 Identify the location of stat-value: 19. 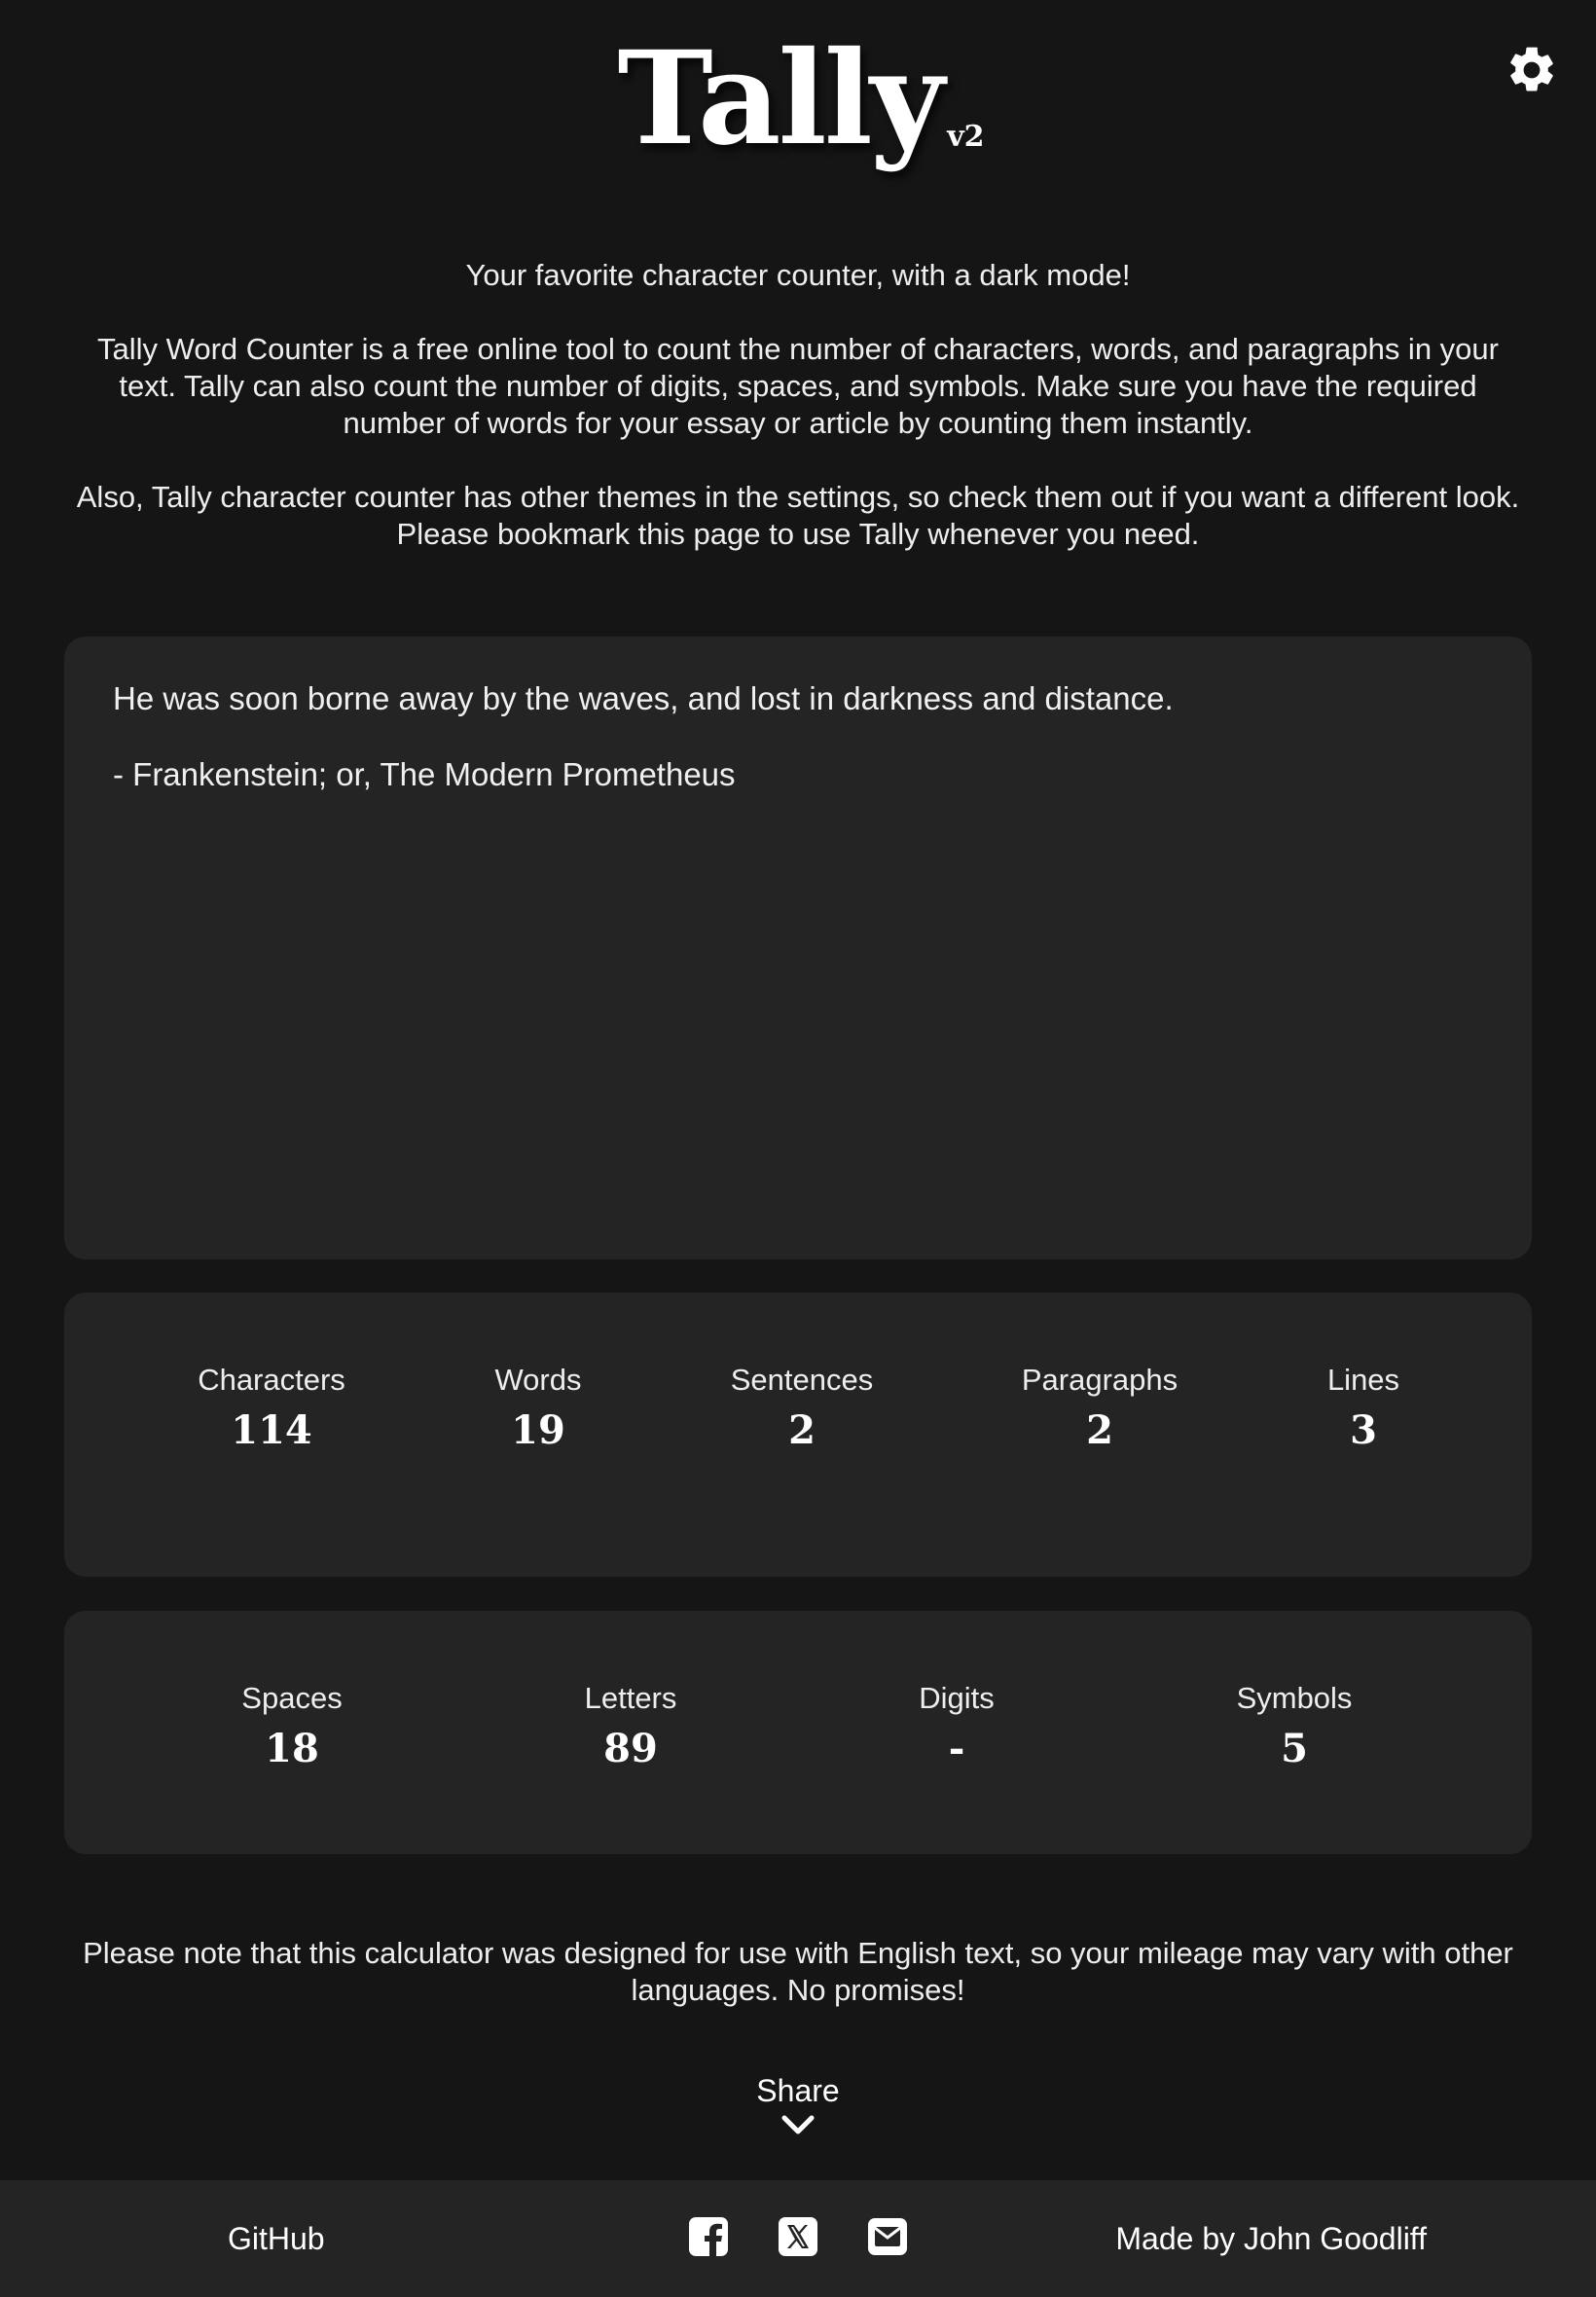
(538, 1430).